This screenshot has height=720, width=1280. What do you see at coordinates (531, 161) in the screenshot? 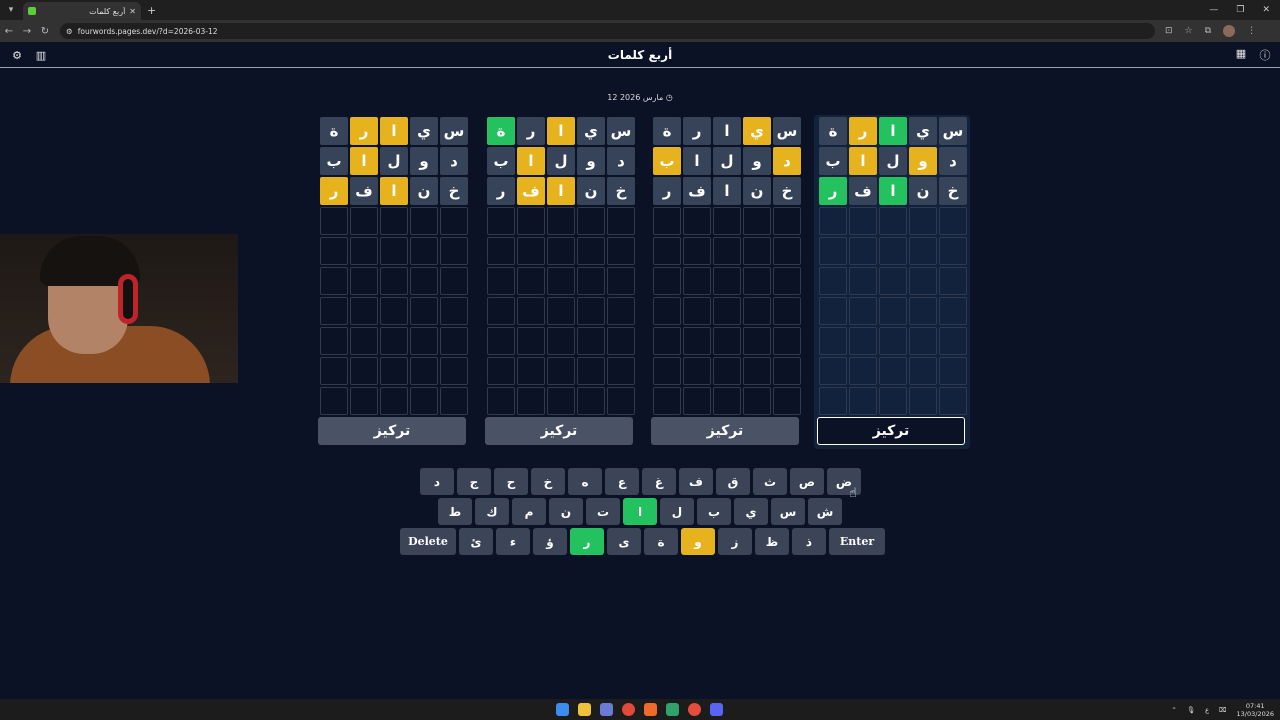
I see `letter-tile: ا` at bounding box center [531, 161].